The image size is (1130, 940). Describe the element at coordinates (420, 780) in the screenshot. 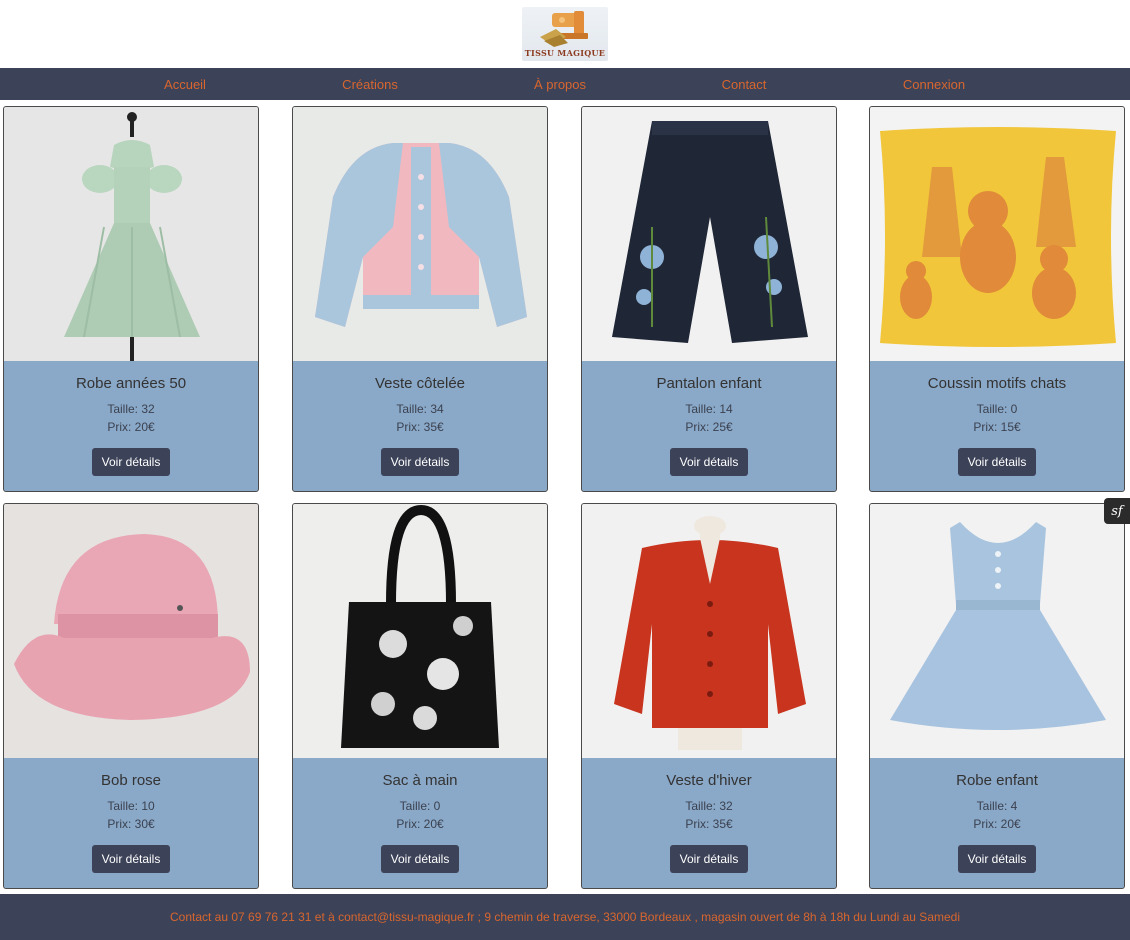

I see `product-title: Sac à main` at that location.